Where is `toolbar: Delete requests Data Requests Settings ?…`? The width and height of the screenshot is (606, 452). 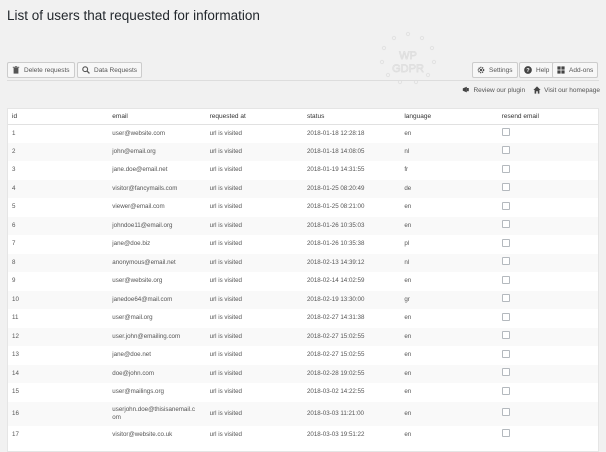 toolbar: Delete requests Data Requests Settings ?… is located at coordinates (303, 71).